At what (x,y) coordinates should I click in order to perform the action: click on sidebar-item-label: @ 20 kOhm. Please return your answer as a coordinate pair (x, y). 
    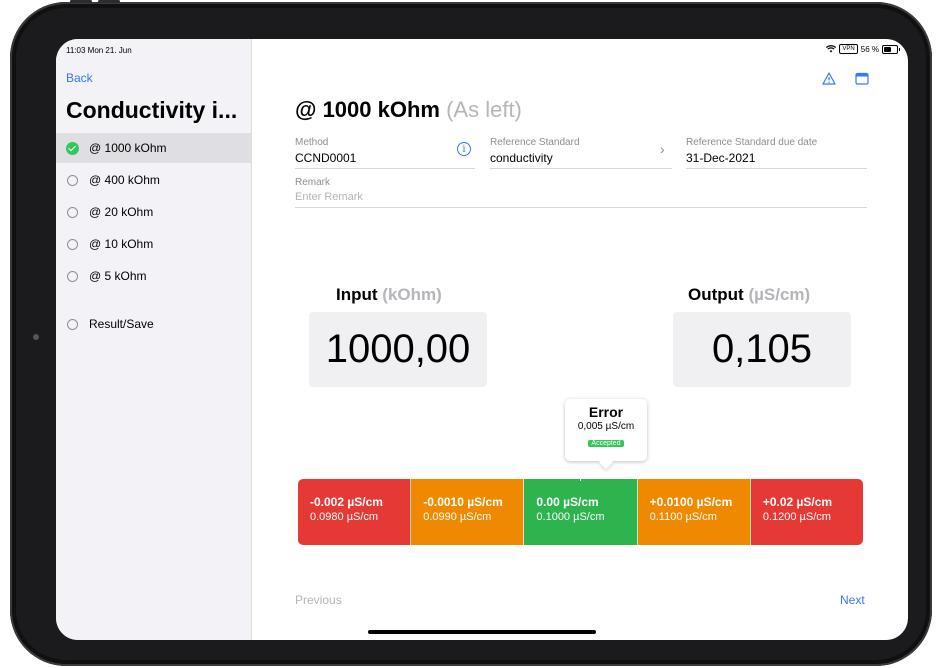
    Looking at the image, I should click on (121, 212).